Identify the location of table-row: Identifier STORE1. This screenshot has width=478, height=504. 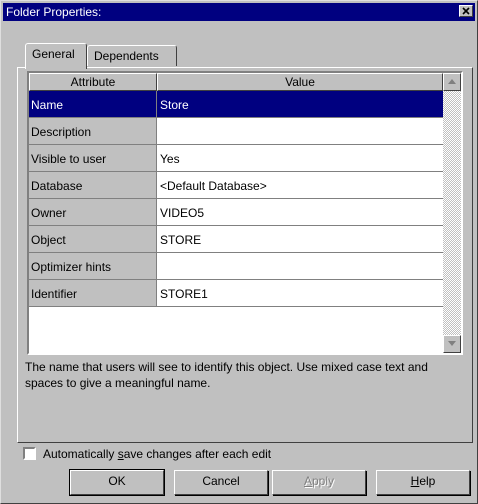
(236, 293).